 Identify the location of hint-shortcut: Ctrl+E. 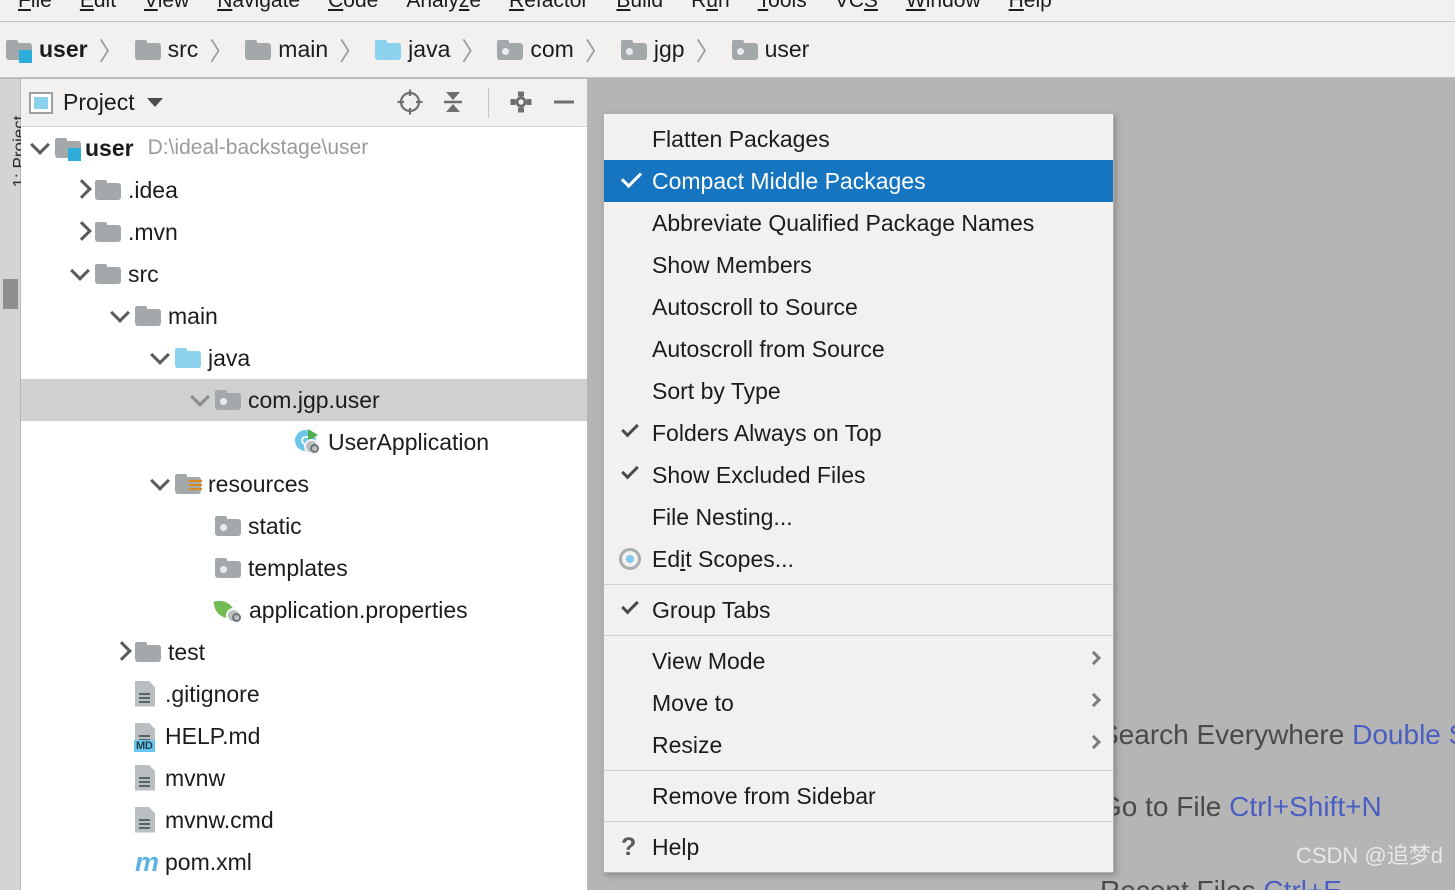
(1302, 882).